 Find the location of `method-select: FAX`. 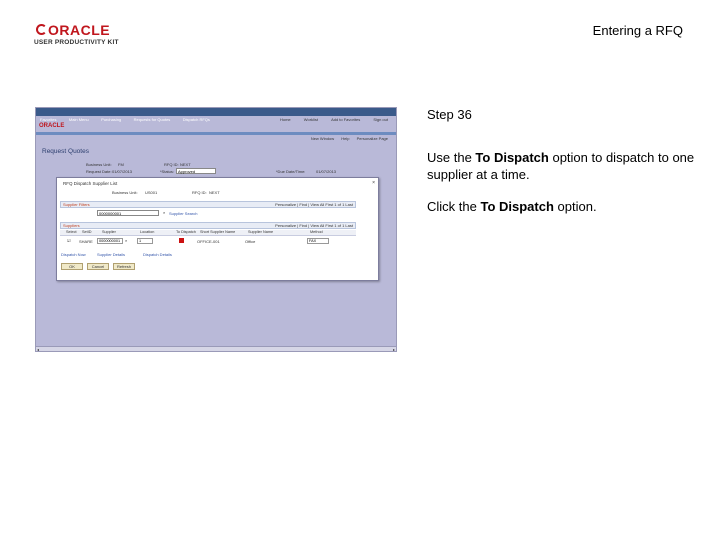

method-select: FAX is located at coordinates (318, 241).